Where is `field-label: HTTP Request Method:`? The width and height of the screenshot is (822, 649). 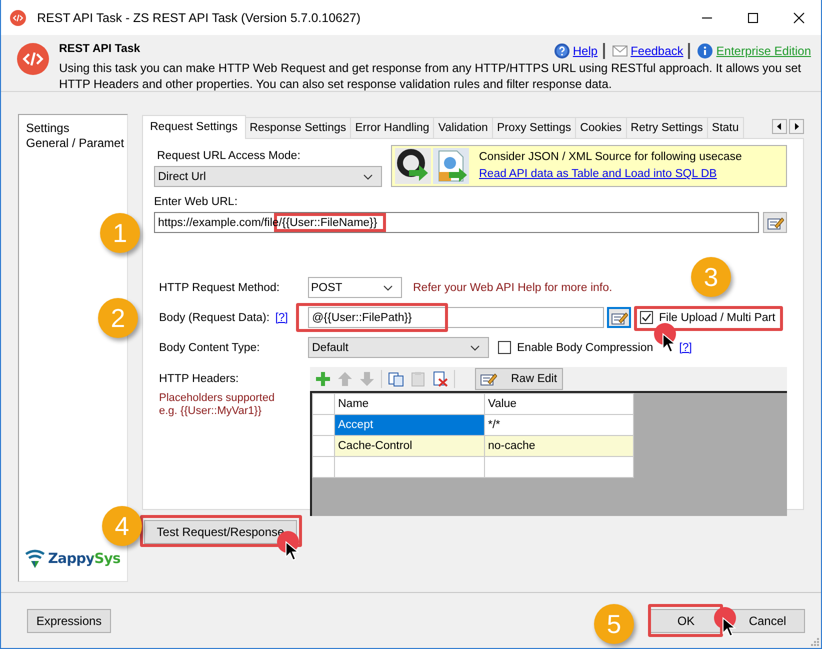 field-label: HTTP Request Method: is located at coordinates (220, 287).